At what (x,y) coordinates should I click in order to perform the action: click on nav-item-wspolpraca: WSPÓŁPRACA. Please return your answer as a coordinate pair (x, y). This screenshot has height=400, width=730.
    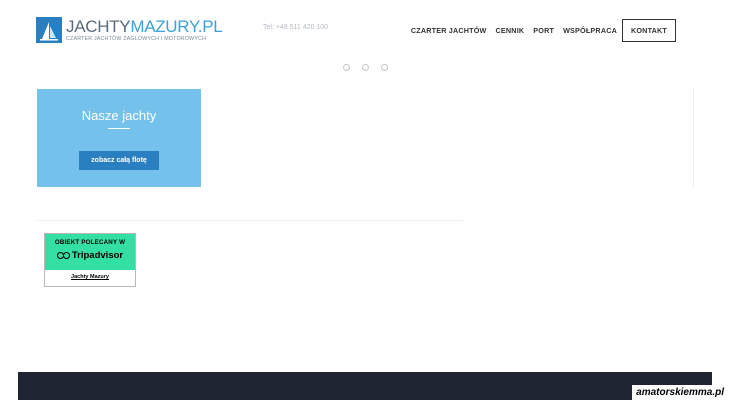
    Looking at the image, I should click on (590, 30).